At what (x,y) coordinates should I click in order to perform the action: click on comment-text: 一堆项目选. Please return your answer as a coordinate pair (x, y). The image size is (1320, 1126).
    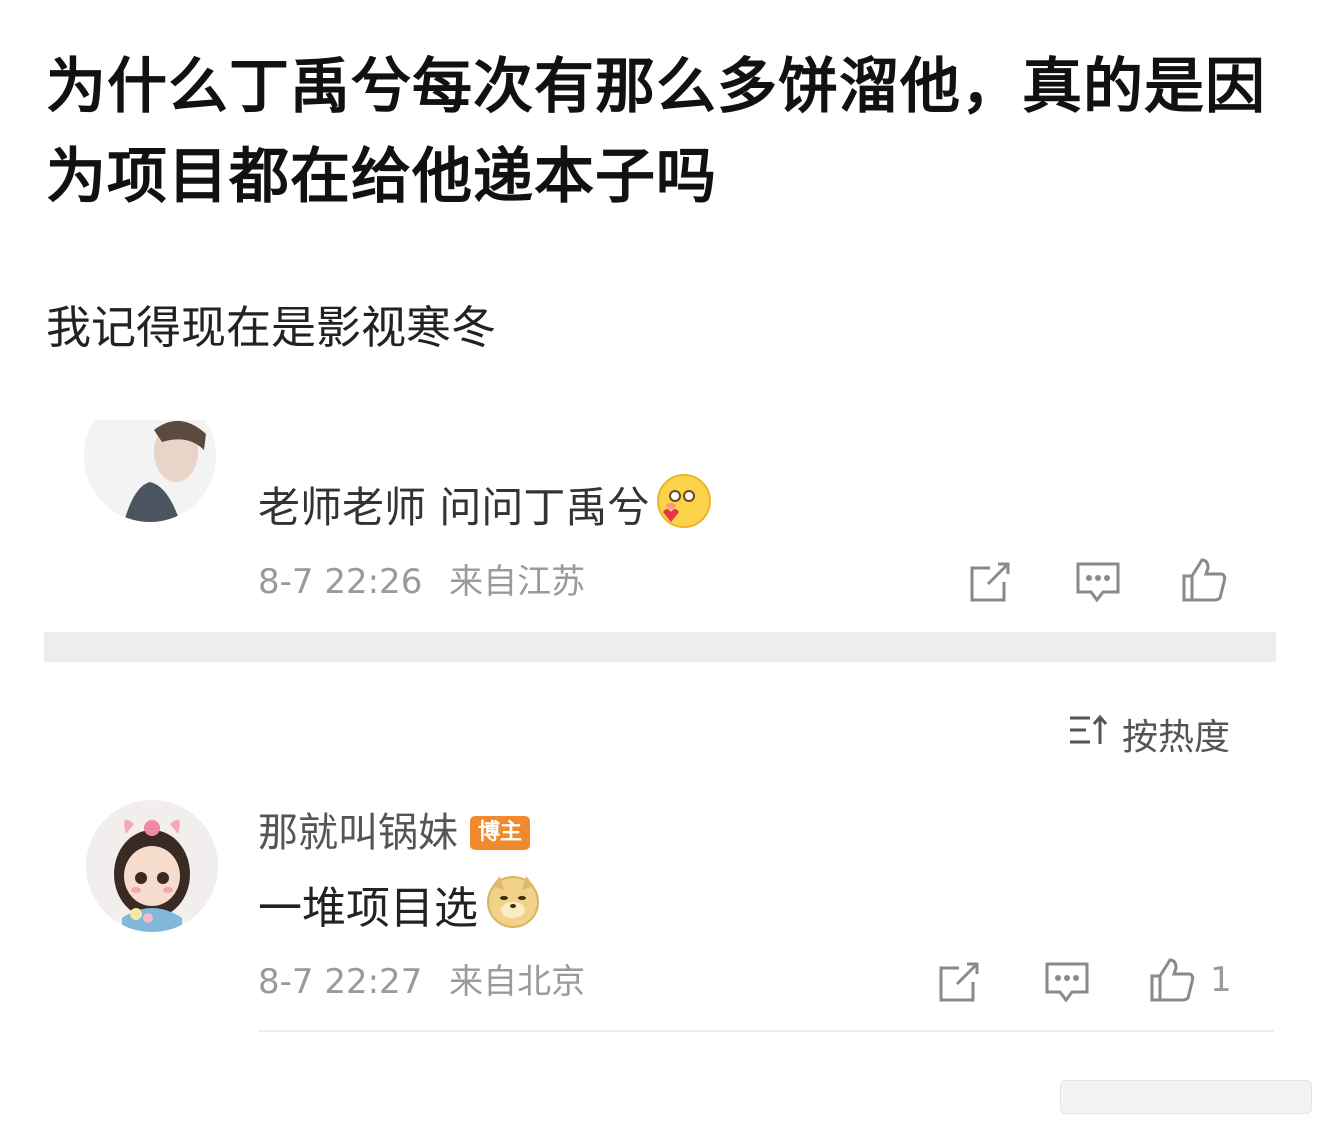
    Looking at the image, I should click on (400, 909).